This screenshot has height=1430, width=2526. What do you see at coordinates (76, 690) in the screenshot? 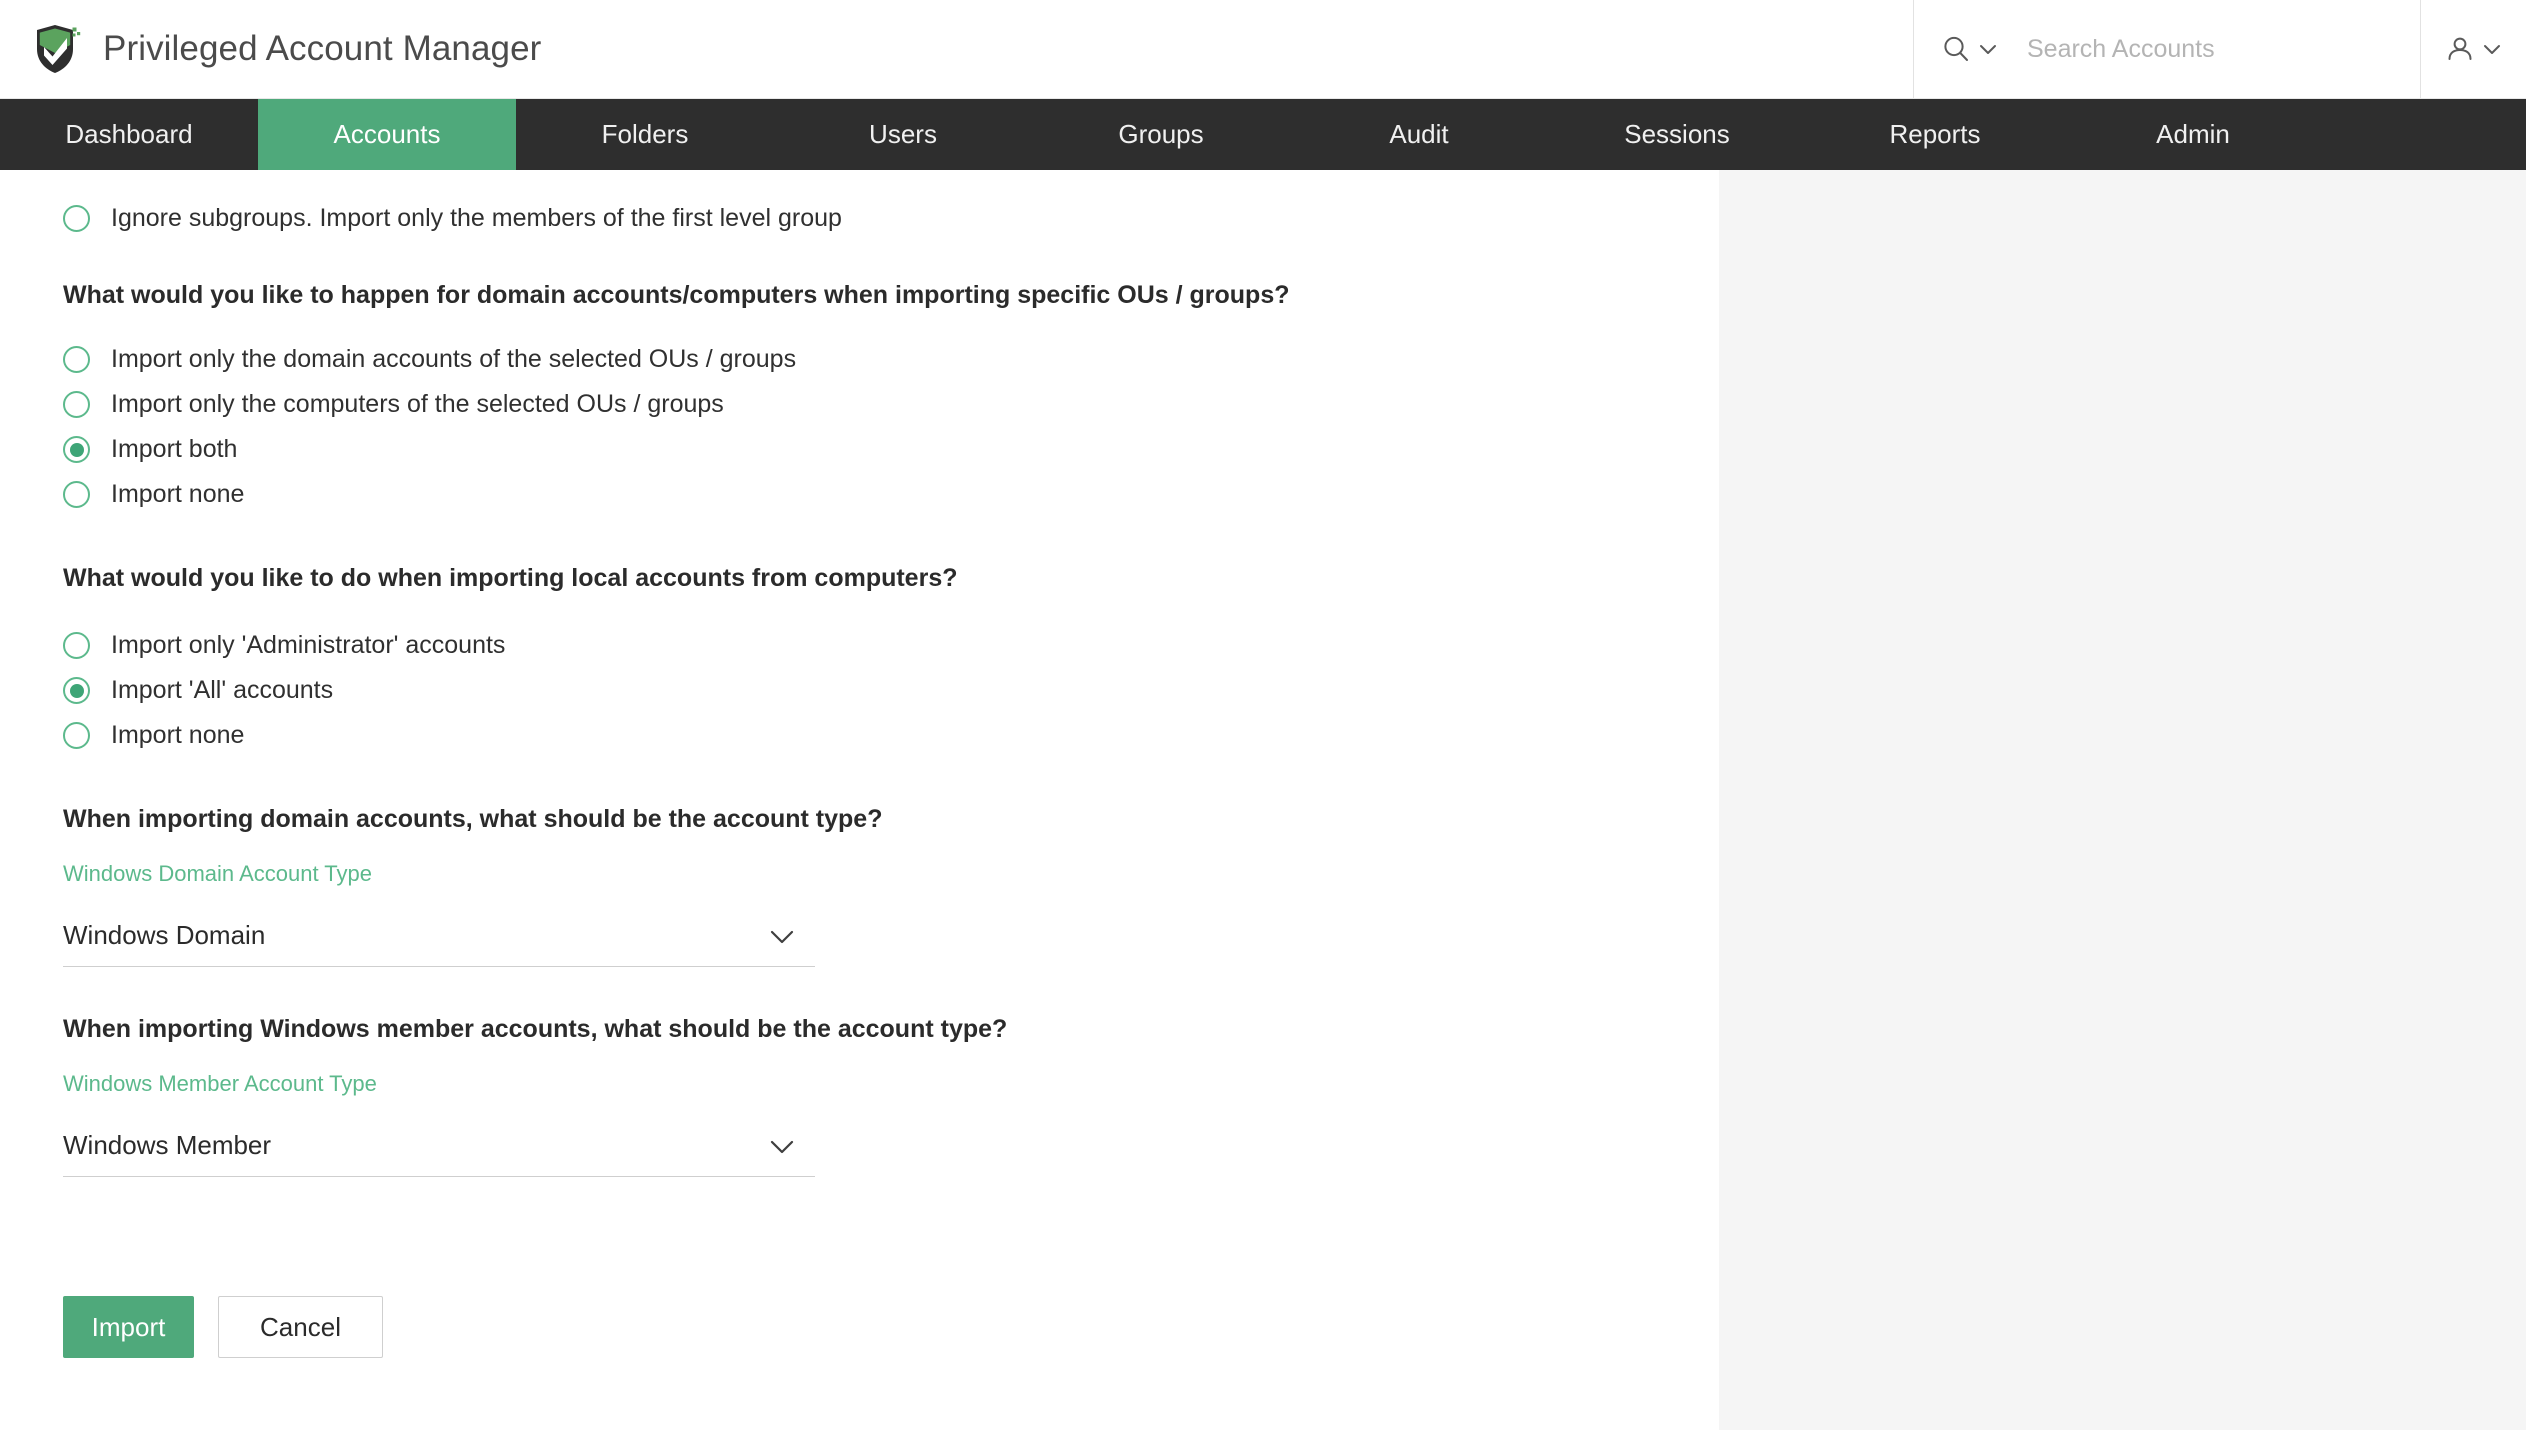
I see `radio-all-accounts` at bounding box center [76, 690].